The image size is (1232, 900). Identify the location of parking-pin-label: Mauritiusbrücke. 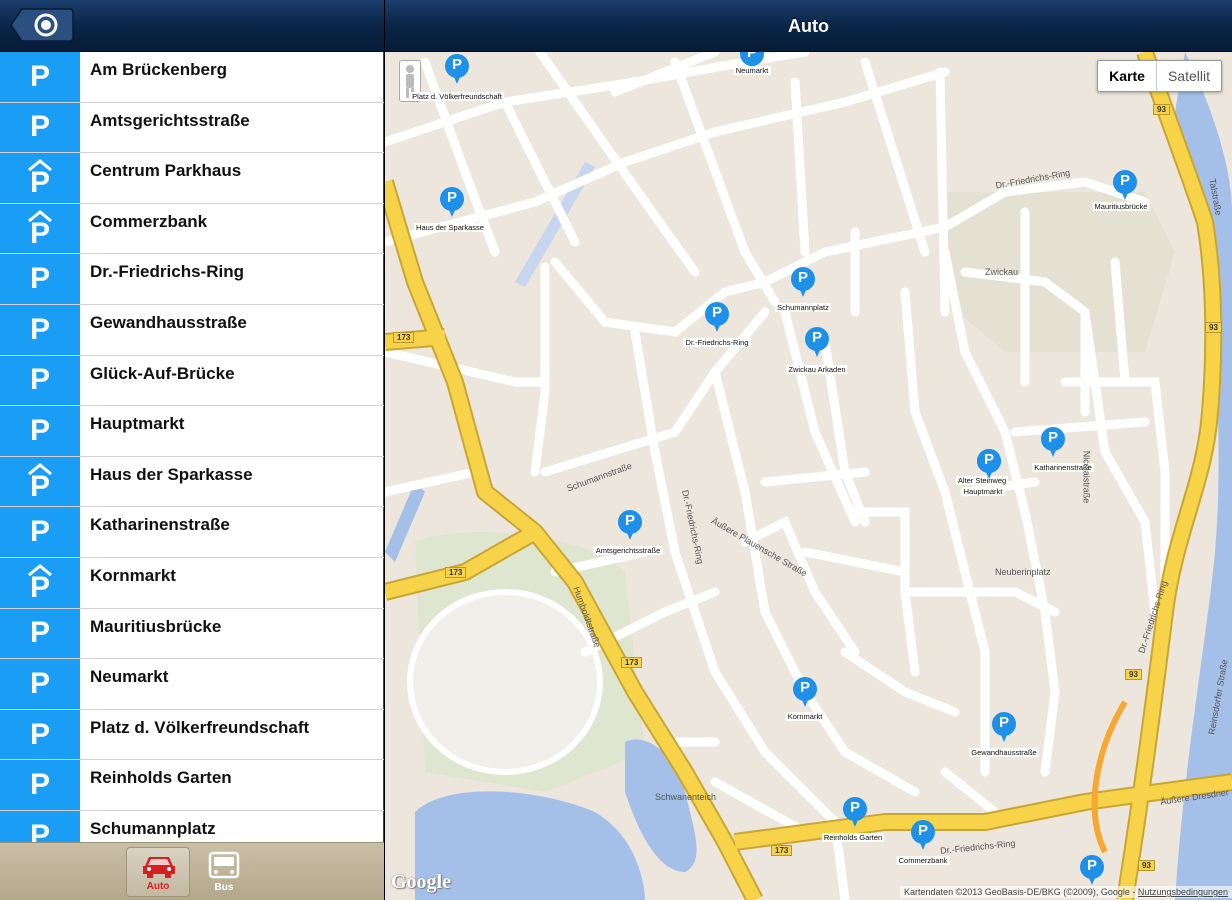
(1121, 206).